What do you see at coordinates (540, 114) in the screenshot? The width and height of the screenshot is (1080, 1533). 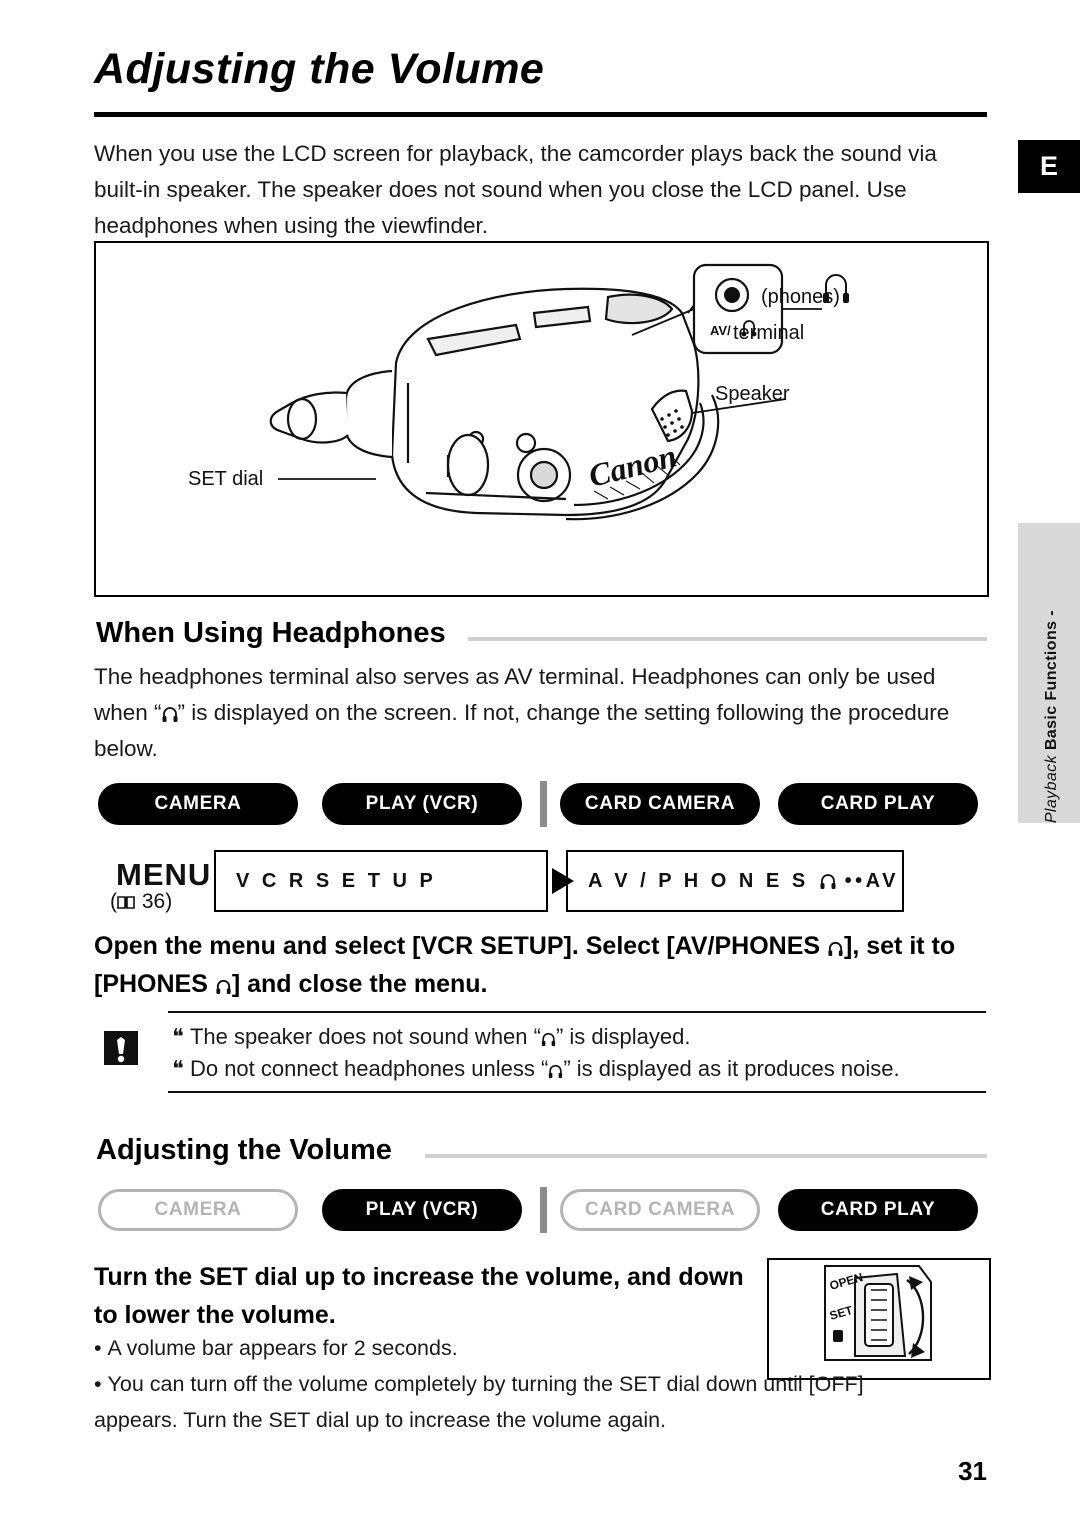 I see `title-divider` at bounding box center [540, 114].